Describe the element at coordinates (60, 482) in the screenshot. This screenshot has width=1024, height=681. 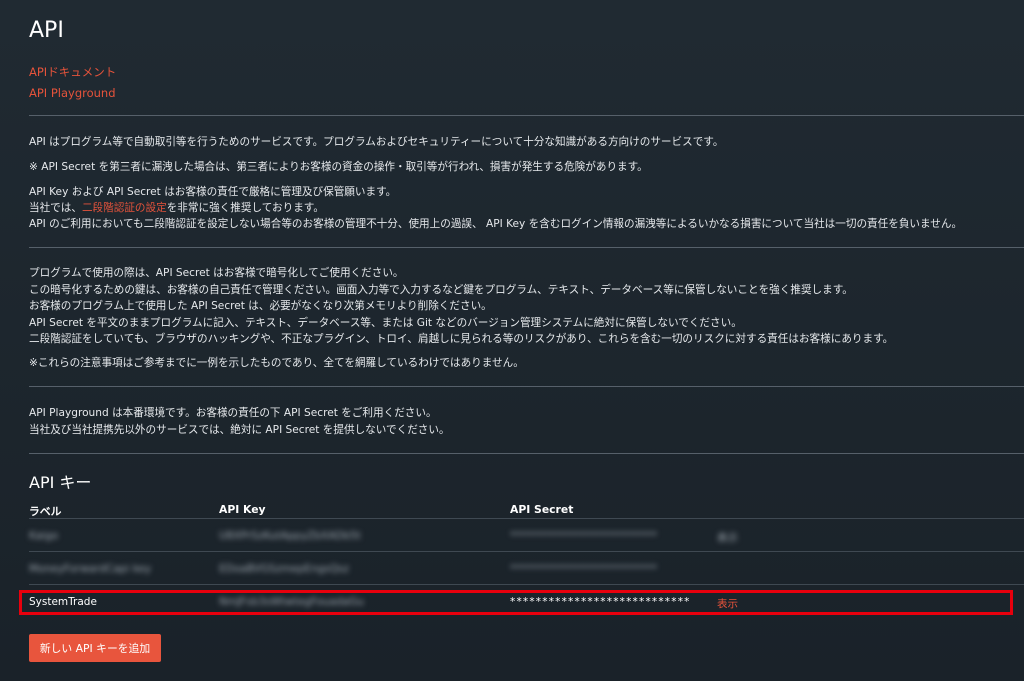
I see `api-keys-heading: API キー` at that location.